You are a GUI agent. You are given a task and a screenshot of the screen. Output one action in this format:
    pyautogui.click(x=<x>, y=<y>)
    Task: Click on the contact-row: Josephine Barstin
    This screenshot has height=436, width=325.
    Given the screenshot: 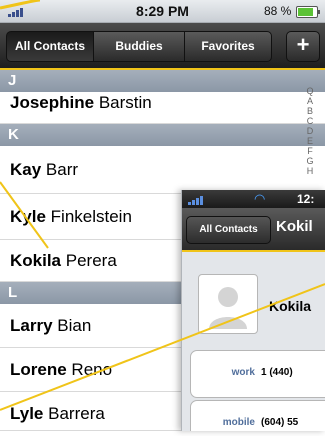 What is the action you would take?
    pyautogui.click(x=162, y=105)
    